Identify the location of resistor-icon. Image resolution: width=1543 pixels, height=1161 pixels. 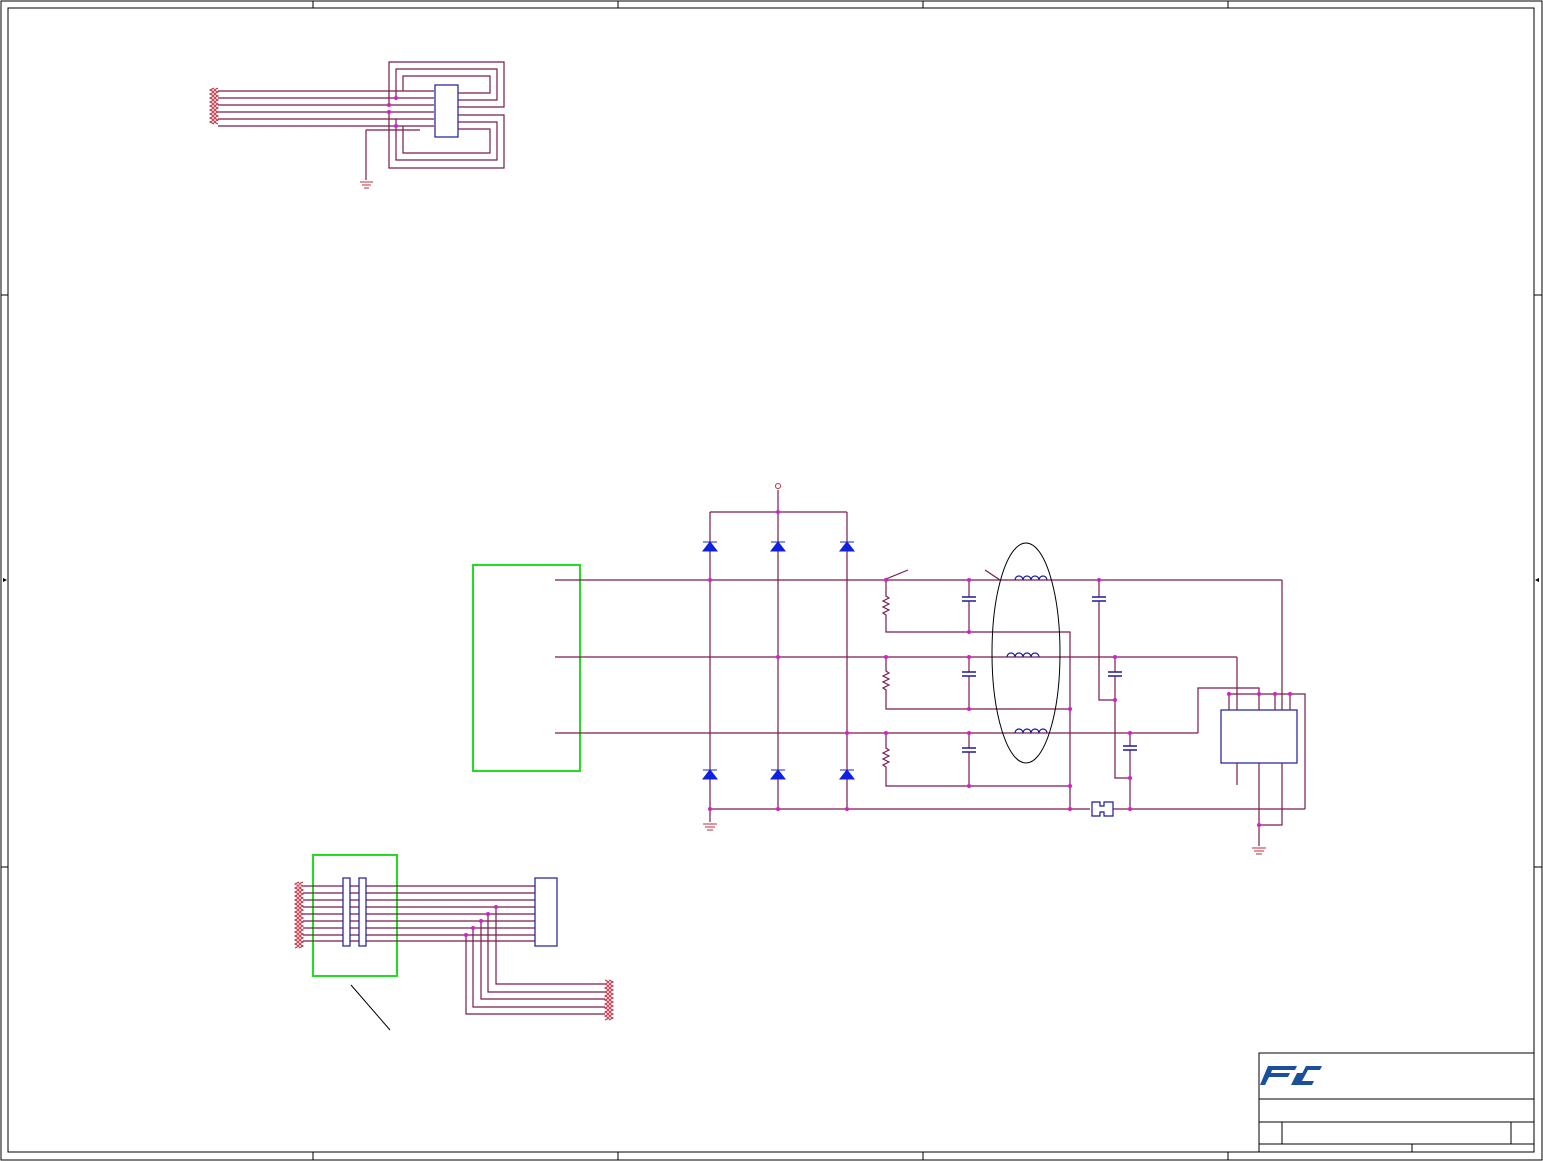
(976, 694).